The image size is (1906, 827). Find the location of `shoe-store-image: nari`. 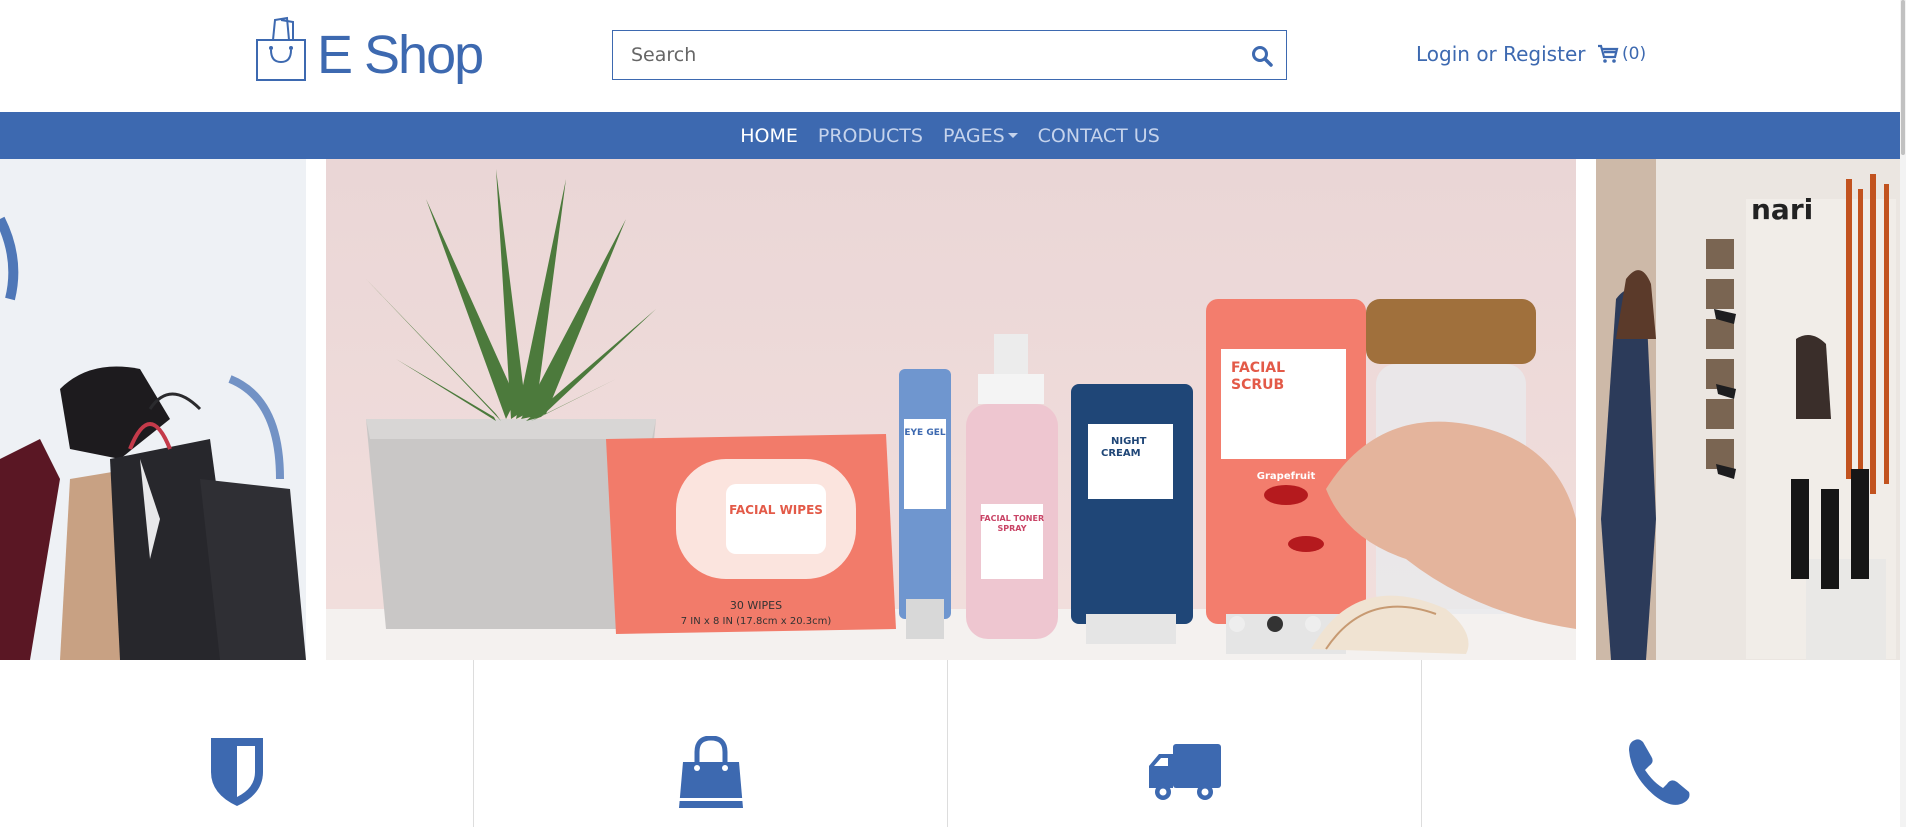

shoe-store-image: nari is located at coordinates (1748, 409).